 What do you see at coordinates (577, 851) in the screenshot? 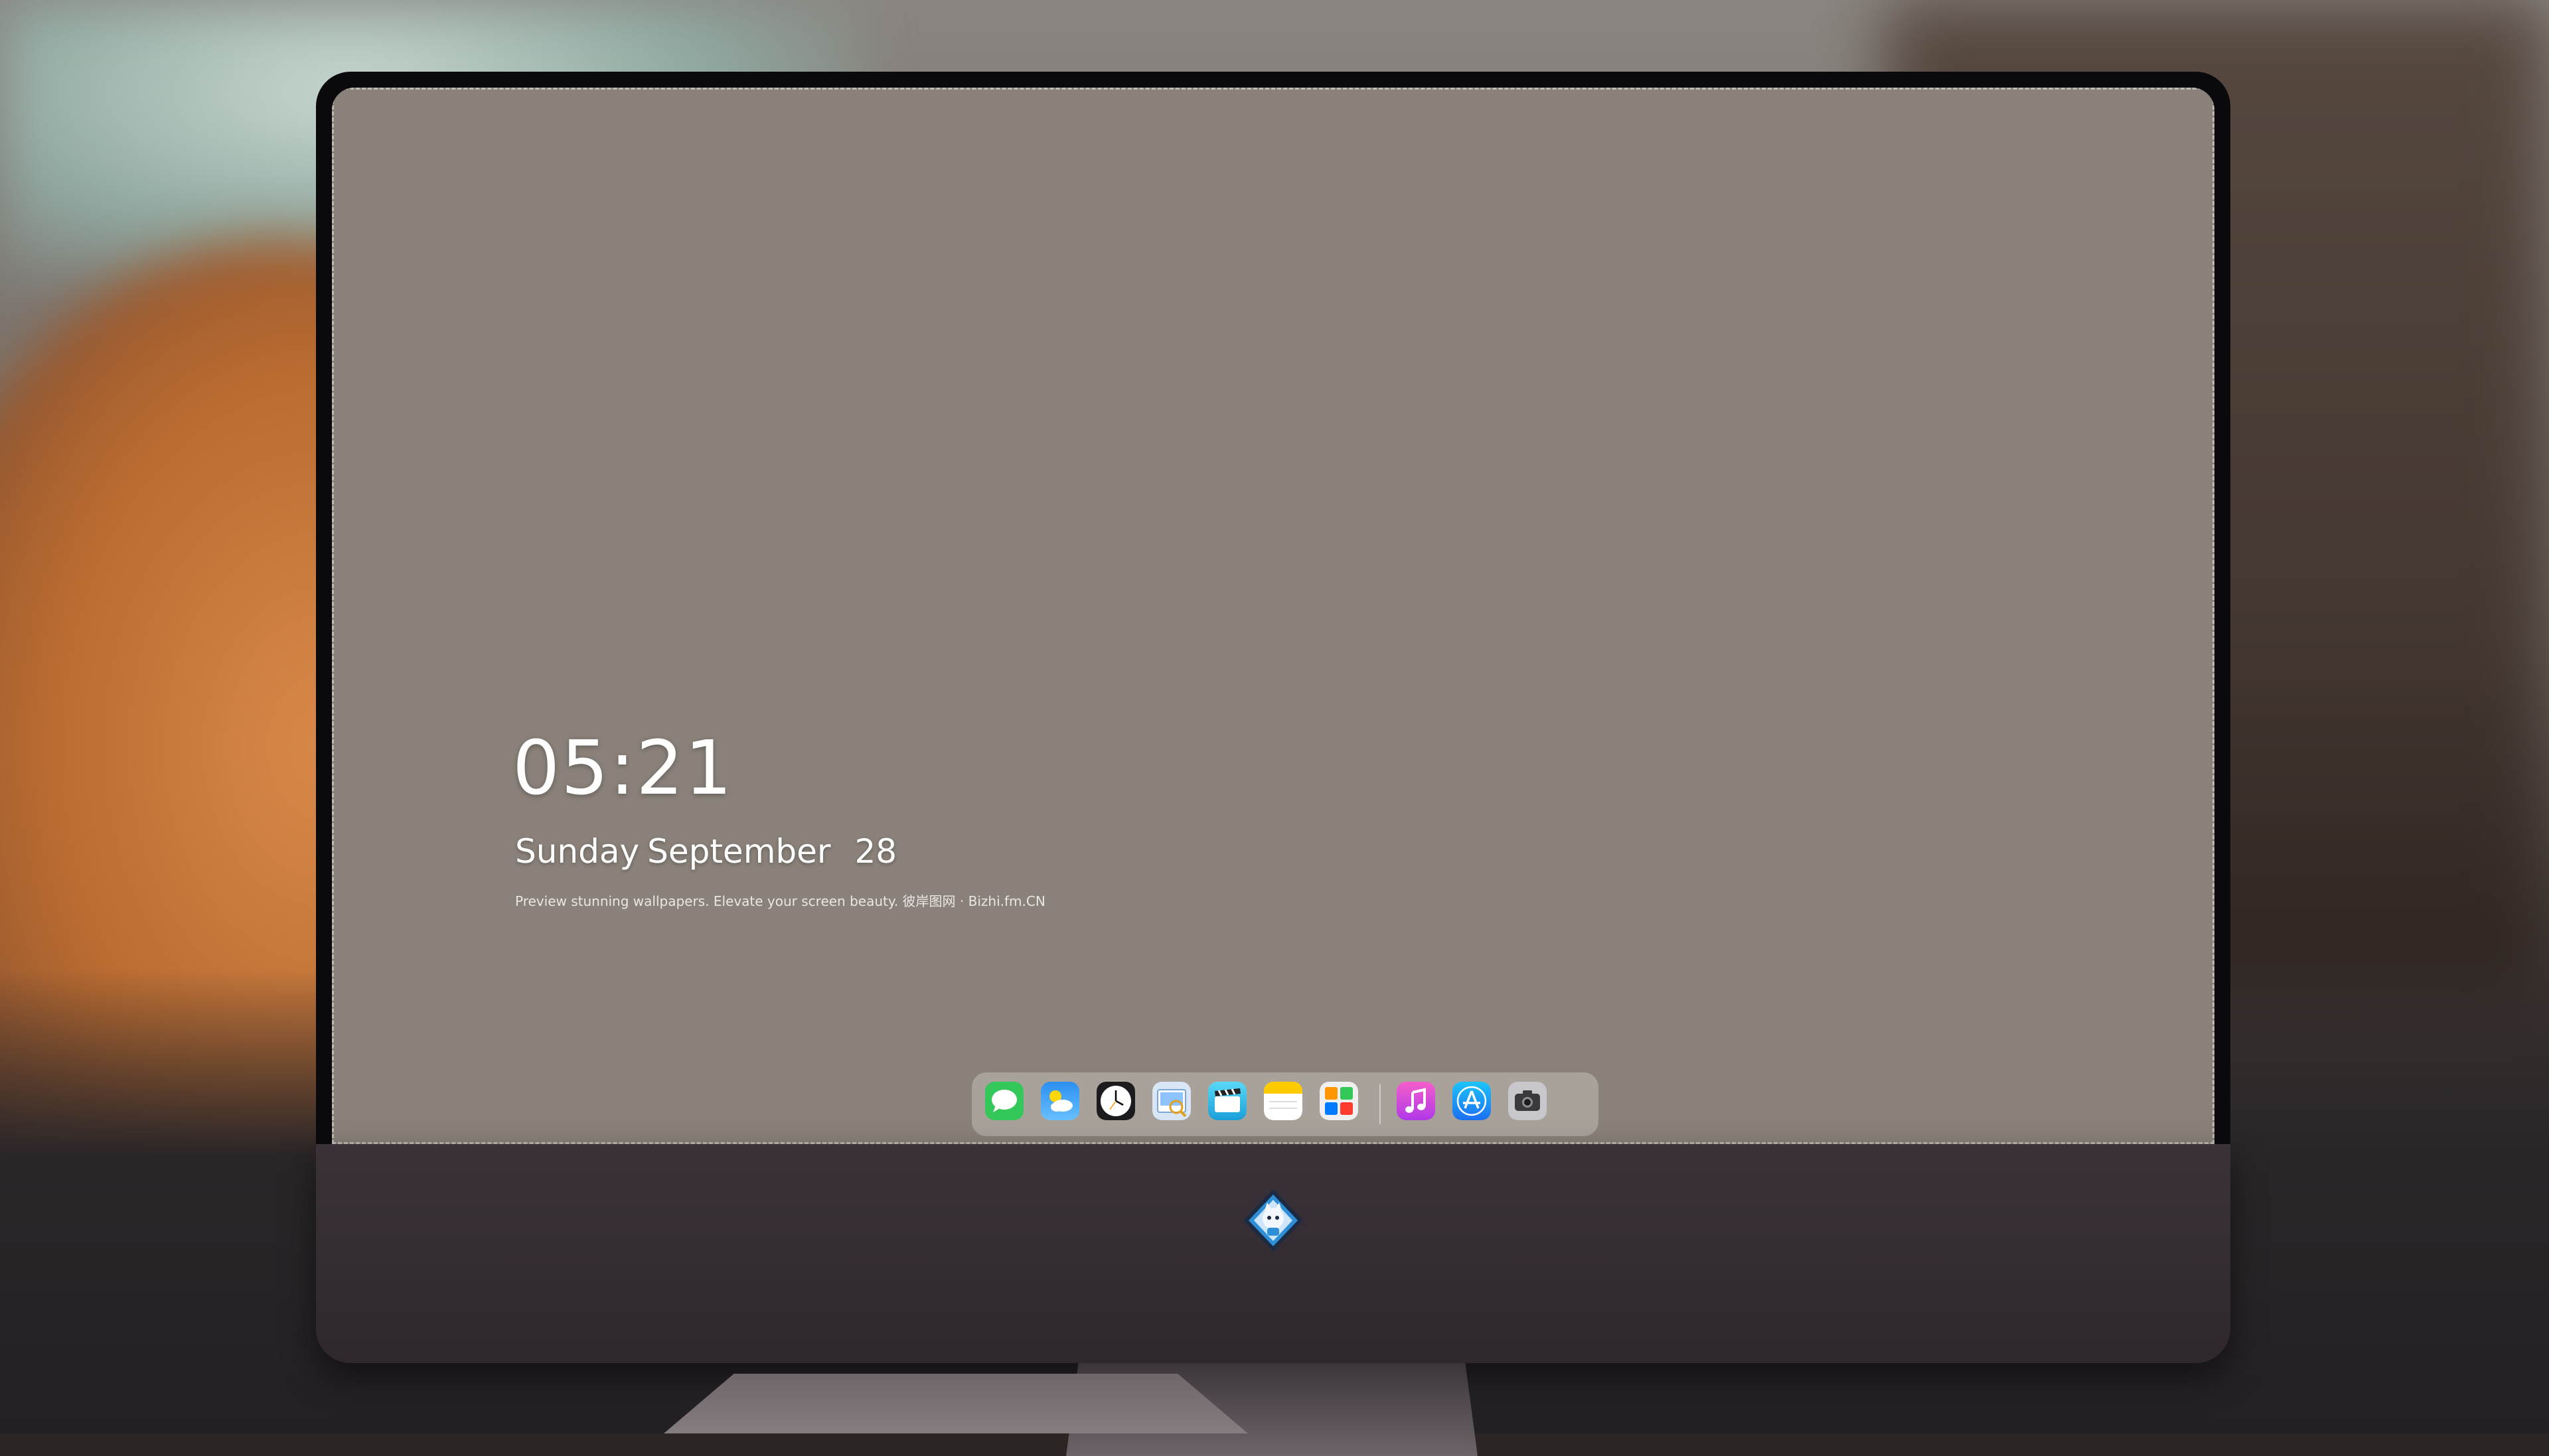
I see `lock-weekday: Sunday` at bounding box center [577, 851].